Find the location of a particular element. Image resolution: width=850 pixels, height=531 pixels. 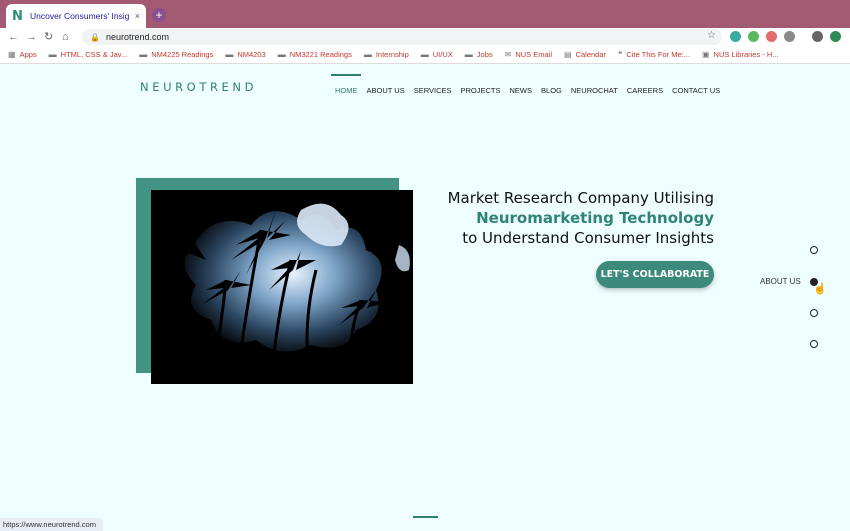

bookmark-item: ▬ Jobs is located at coordinates (479, 54).